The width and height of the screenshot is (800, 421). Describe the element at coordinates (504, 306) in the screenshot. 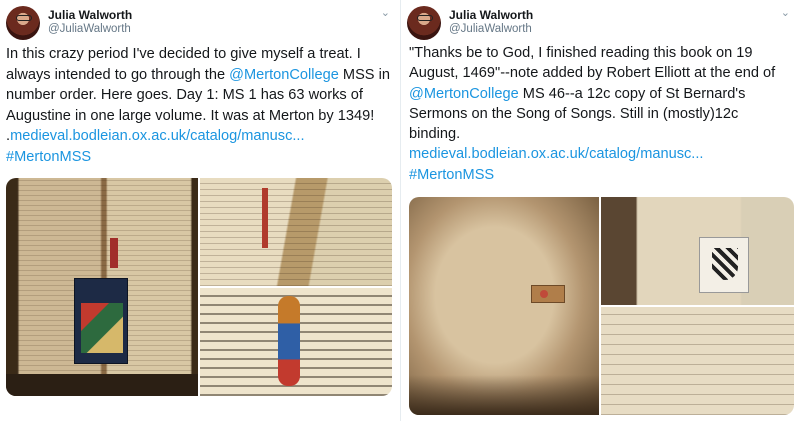

I see `media-image-leather-binding` at that location.